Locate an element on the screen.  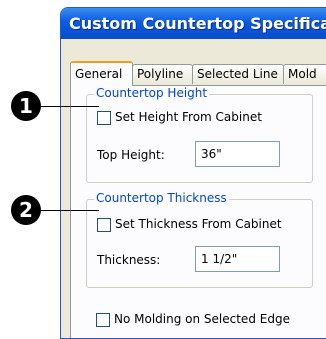
thickness-label: Thickness: is located at coordinates (129, 260).